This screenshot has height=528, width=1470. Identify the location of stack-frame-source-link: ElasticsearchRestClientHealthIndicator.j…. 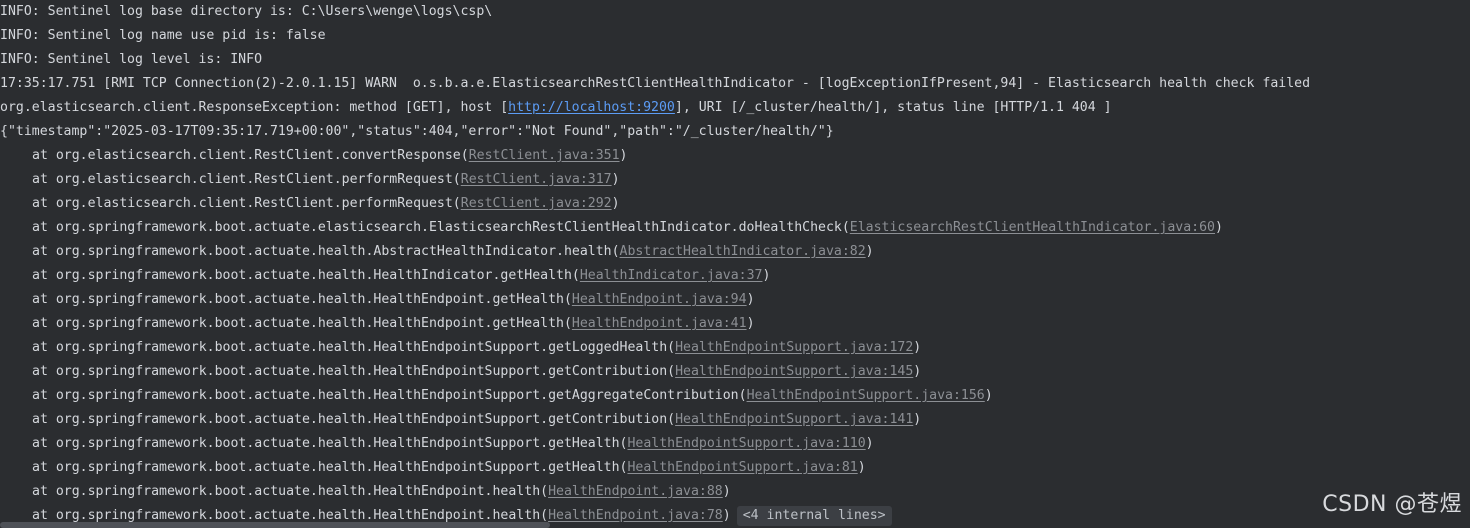
(1032, 227).